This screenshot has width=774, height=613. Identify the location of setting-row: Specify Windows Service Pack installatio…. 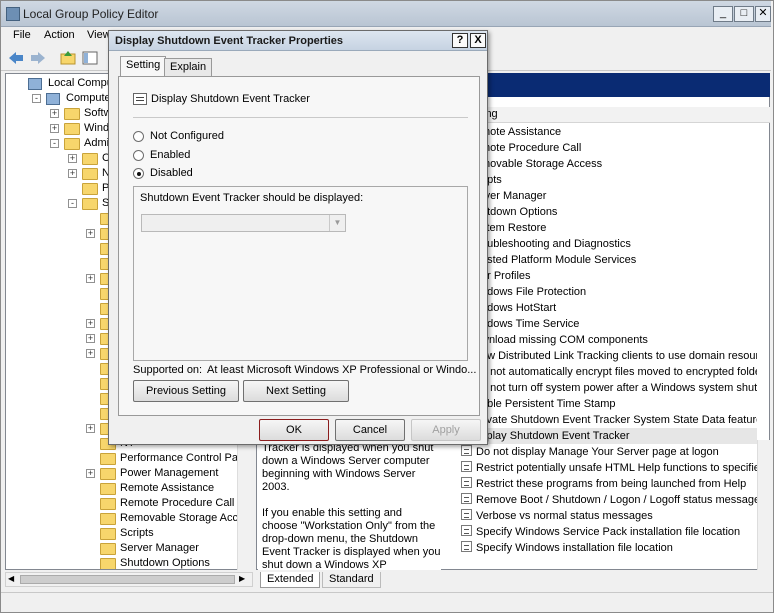
(599, 532).